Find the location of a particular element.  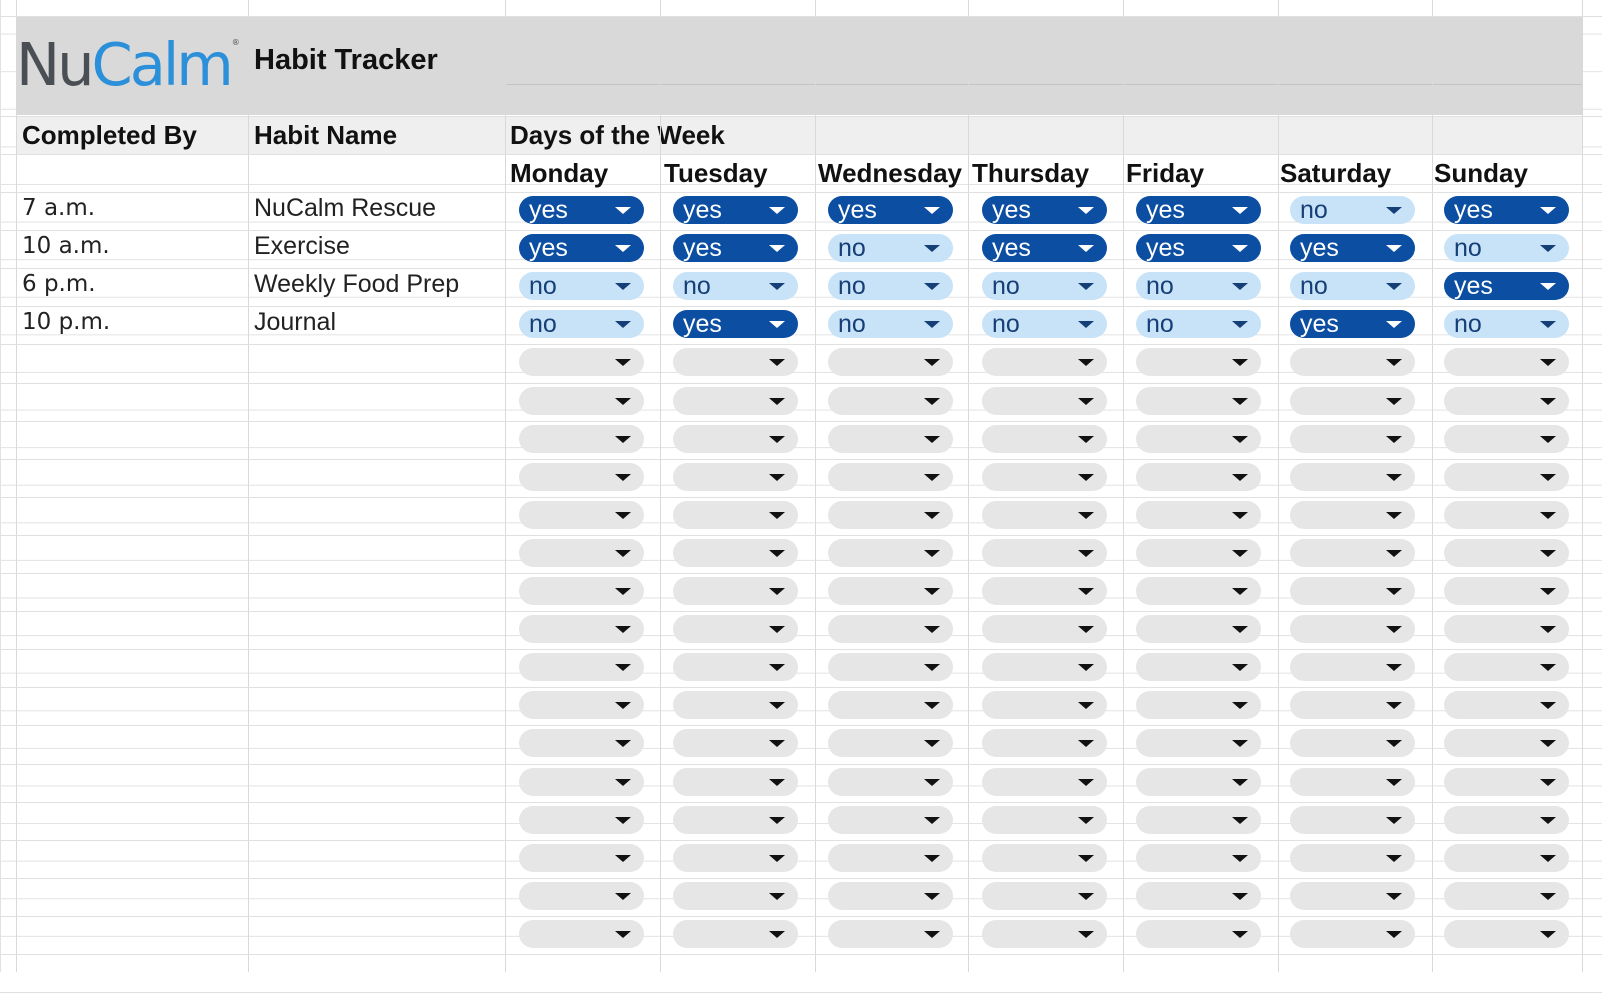

header-completed-by: Completed By is located at coordinates (109, 135).